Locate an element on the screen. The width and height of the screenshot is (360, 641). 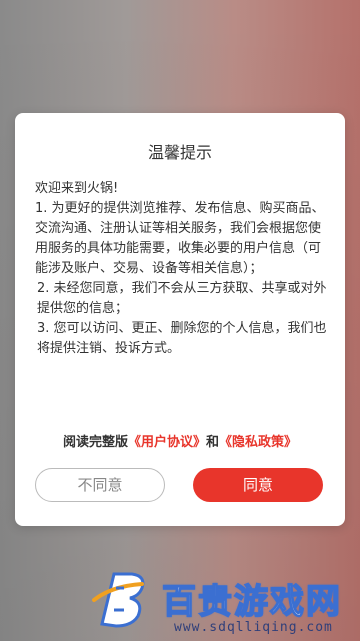
b-logo-icon is located at coordinates (118, 600).